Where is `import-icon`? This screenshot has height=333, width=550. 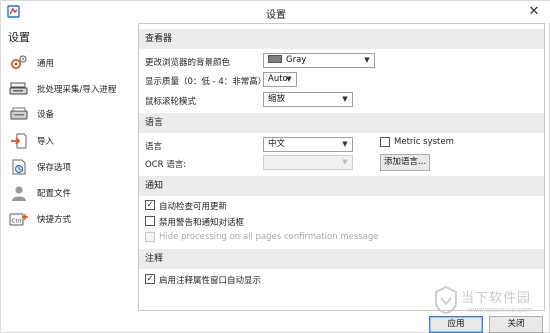 import-icon is located at coordinates (19, 141).